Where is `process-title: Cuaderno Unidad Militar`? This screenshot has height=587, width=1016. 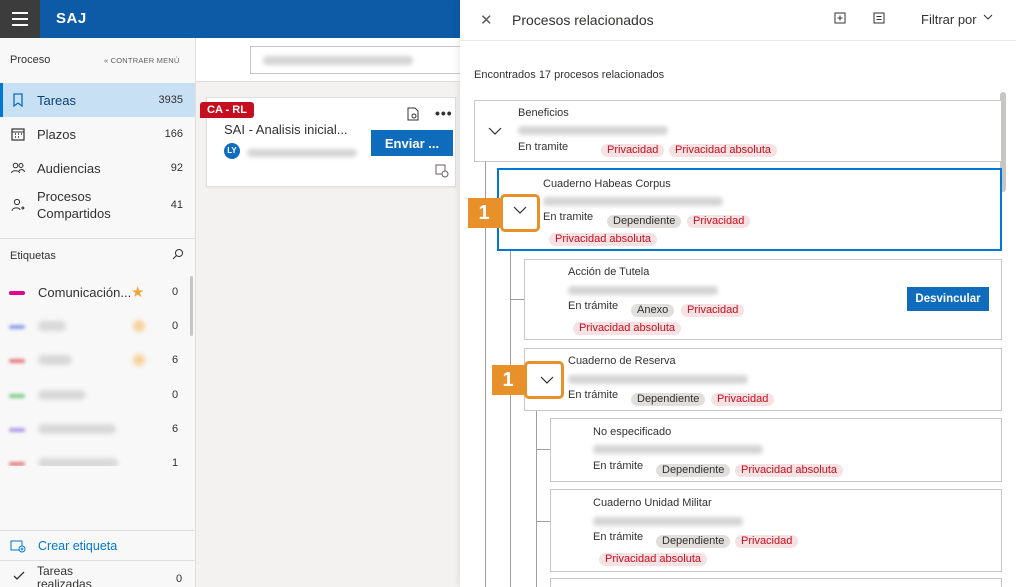
process-title: Cuaderno Unidad Militar is located at coordinates (652, 503).